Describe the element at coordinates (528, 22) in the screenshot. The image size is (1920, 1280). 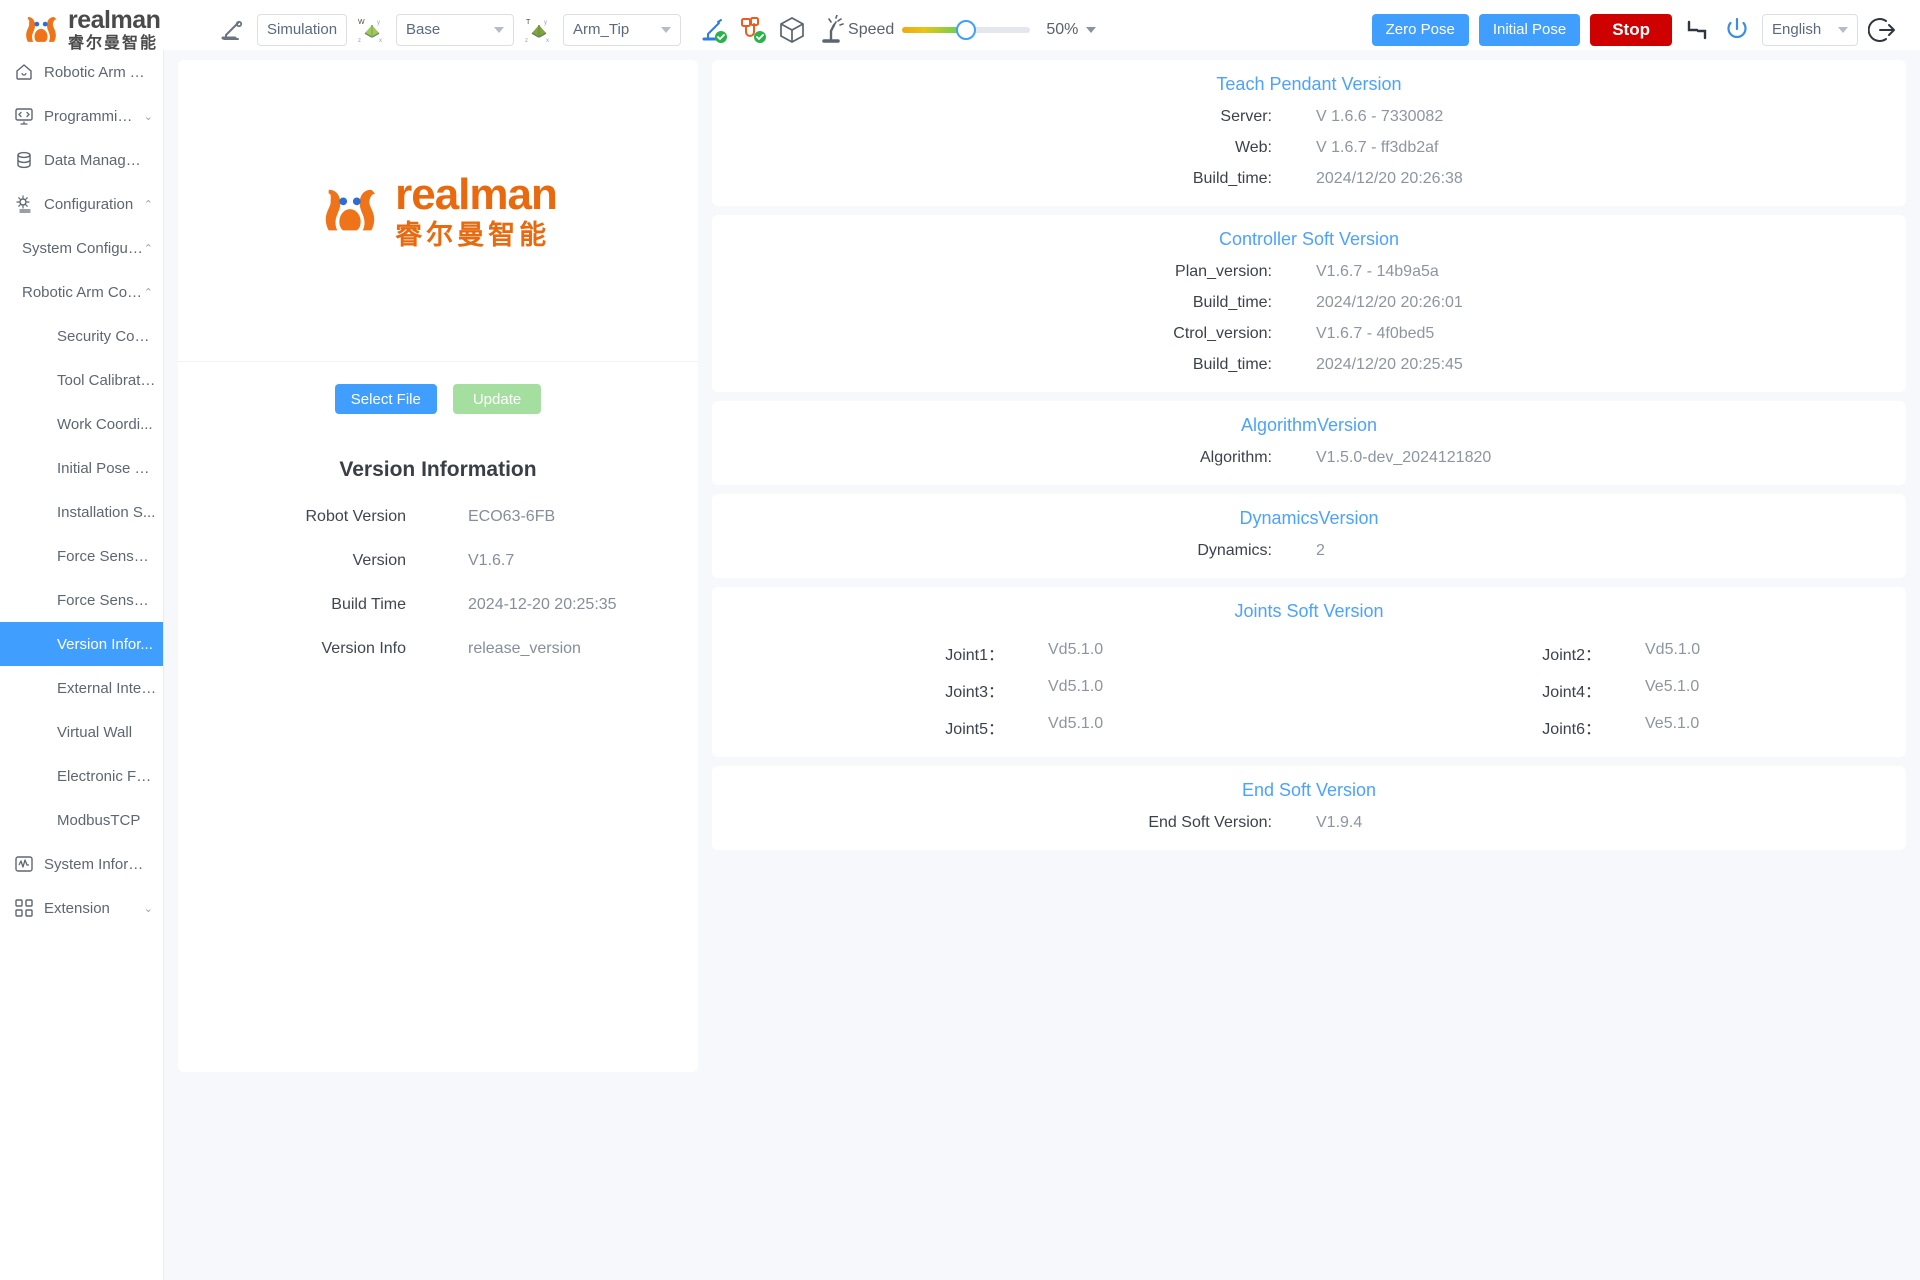
I see `svg-text: T` at that location.